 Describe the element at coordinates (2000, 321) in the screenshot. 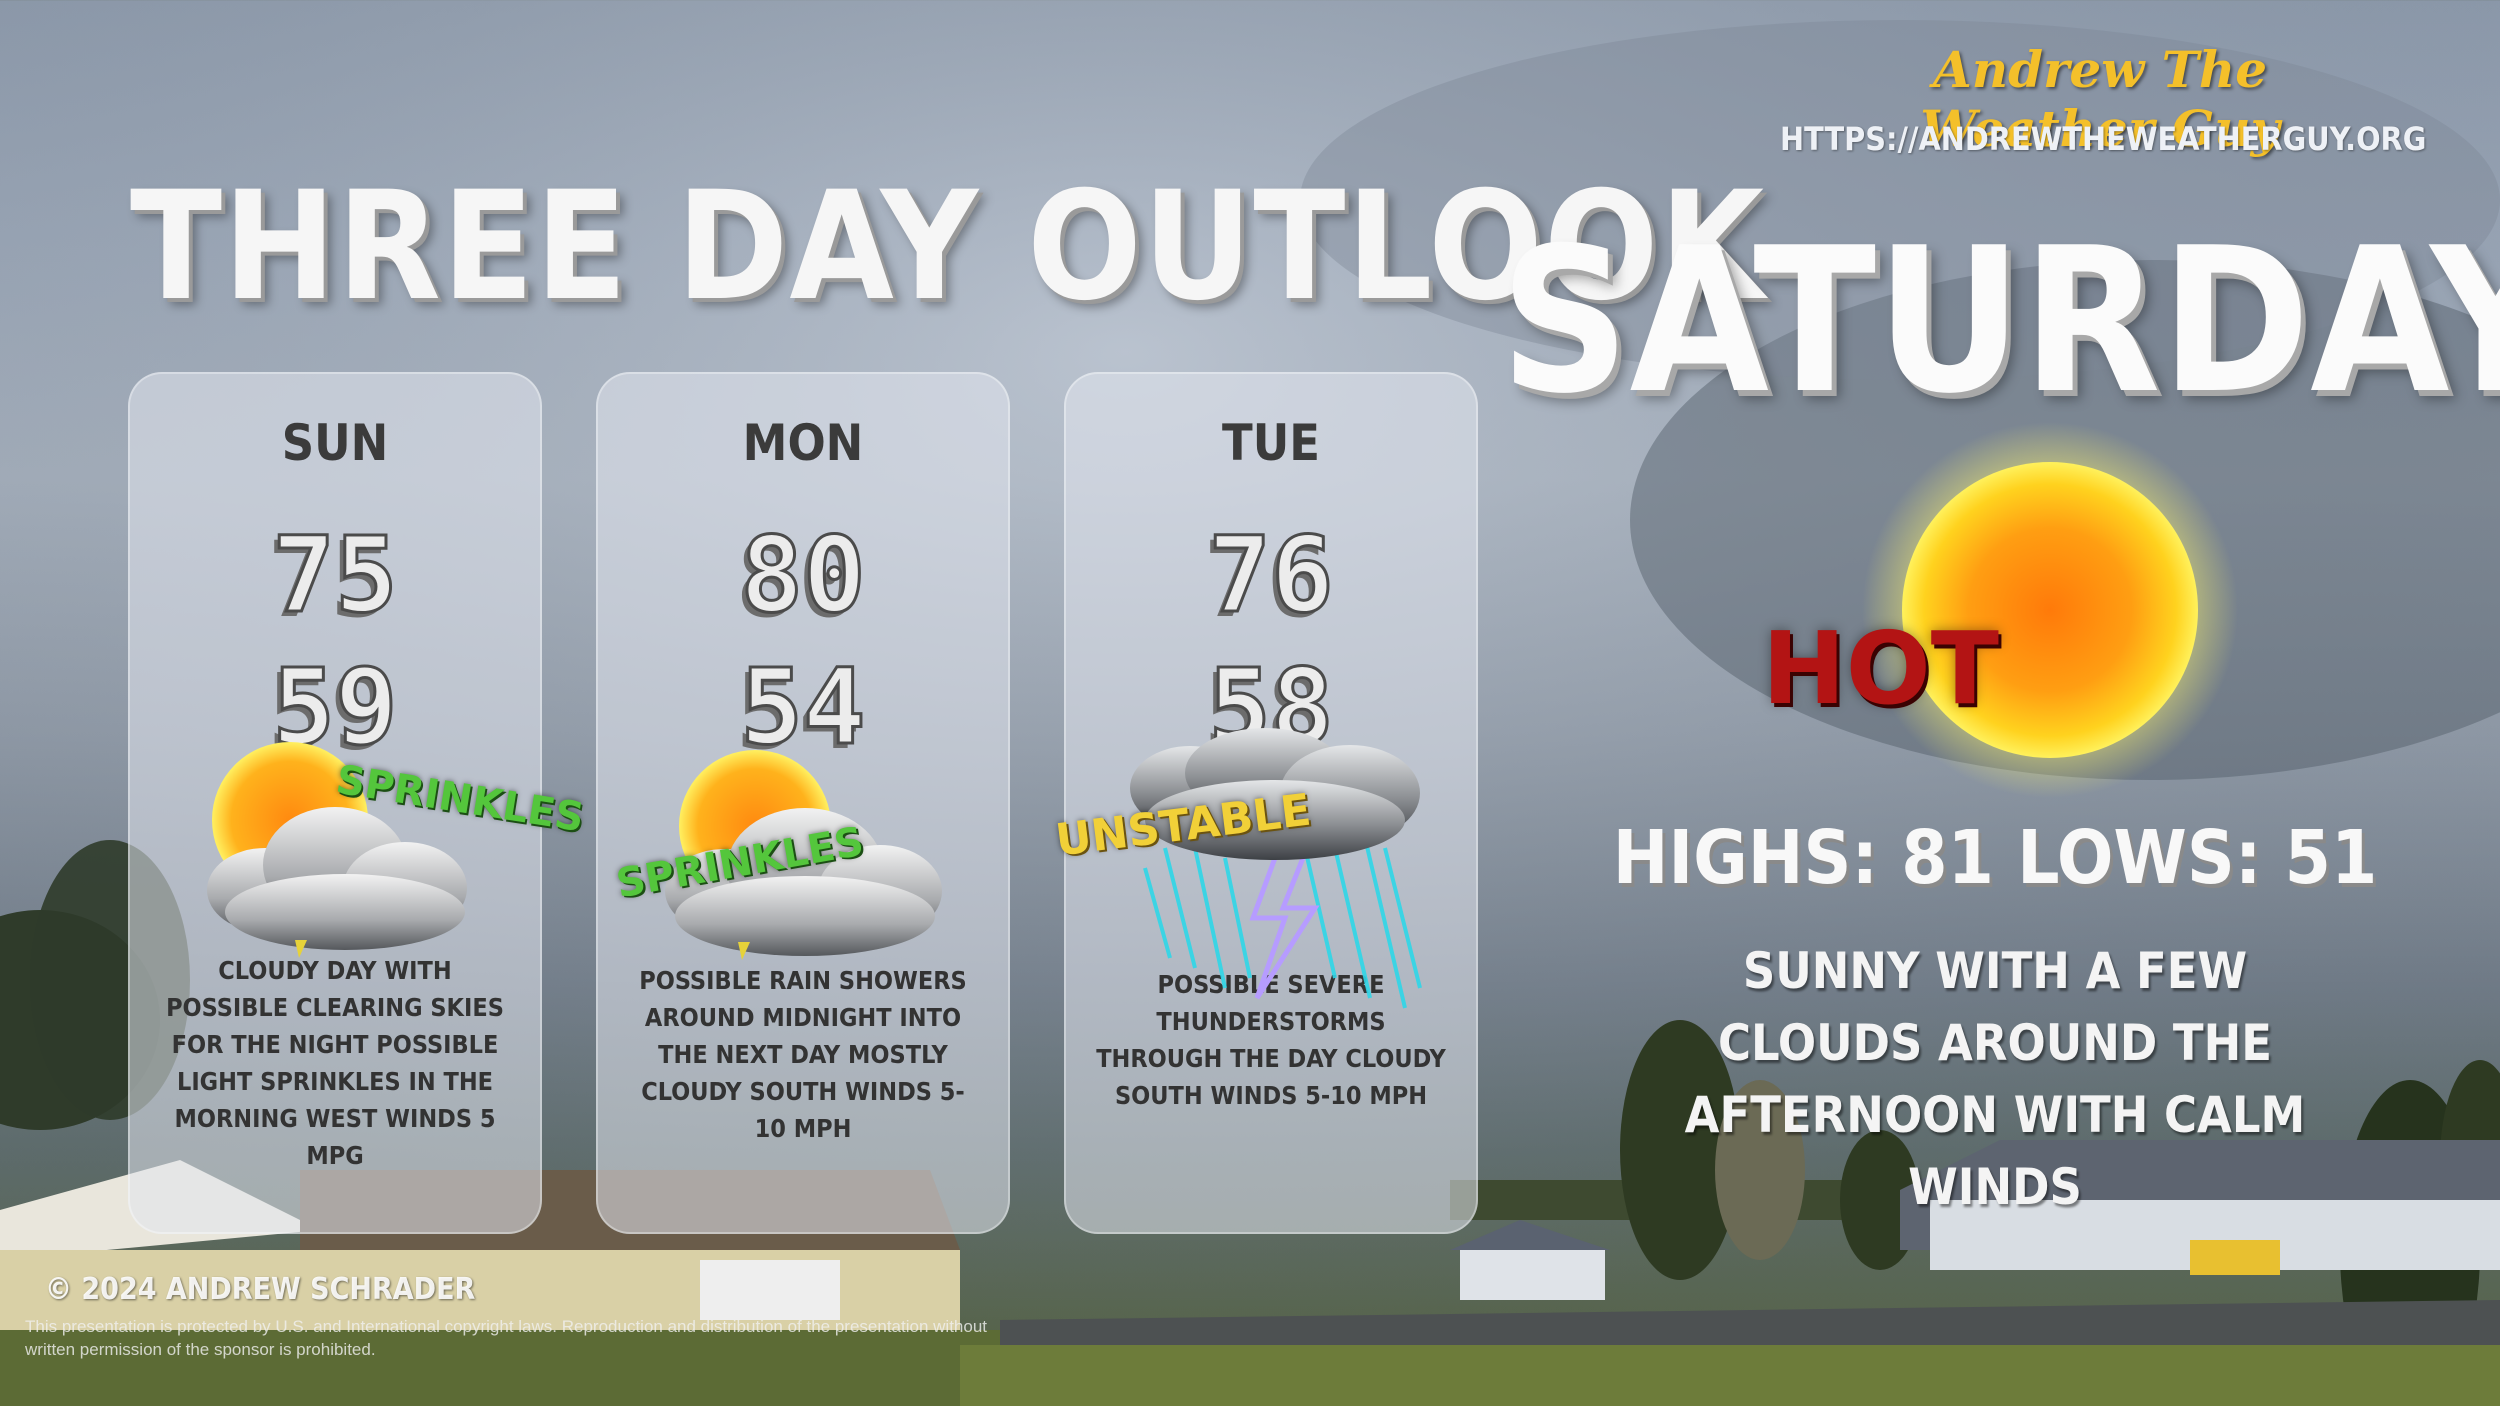

I see `featured-day-title: SATURDAY` at that location.